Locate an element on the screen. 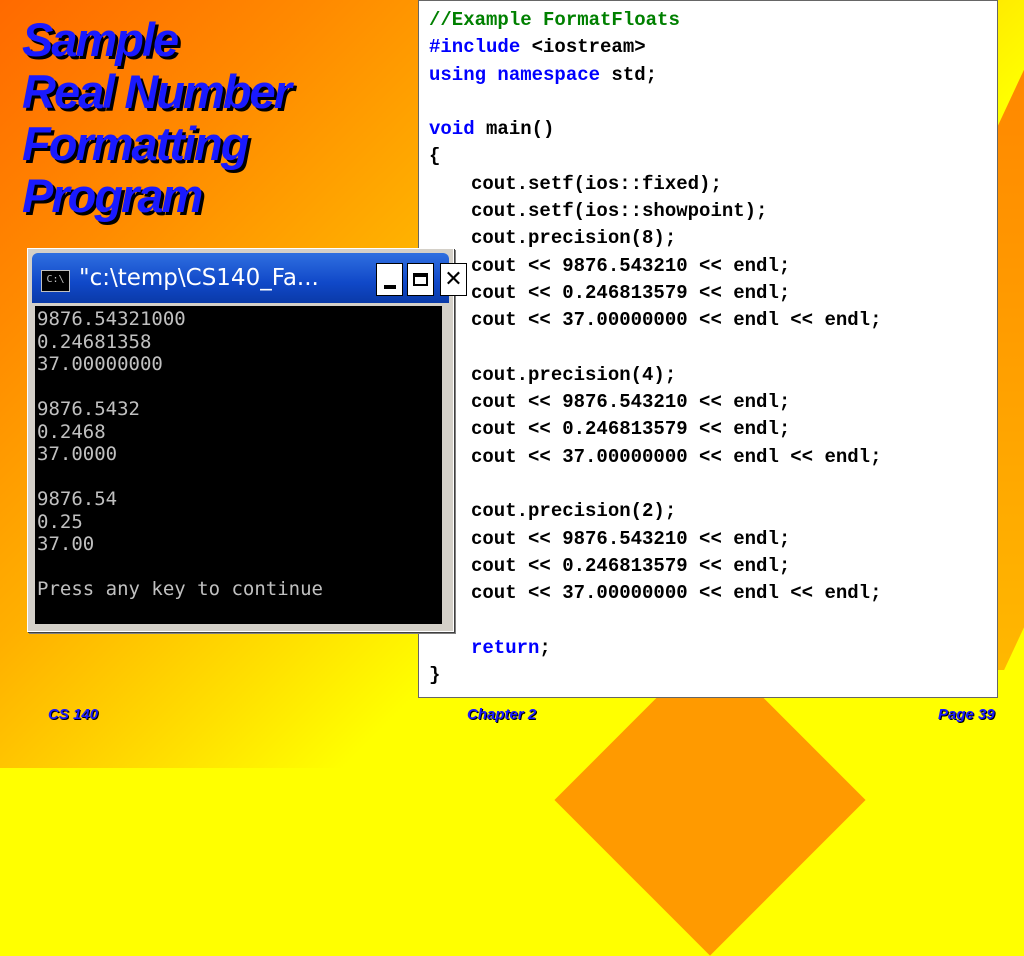  code-keyword: void is located at coordinates (452, 129).